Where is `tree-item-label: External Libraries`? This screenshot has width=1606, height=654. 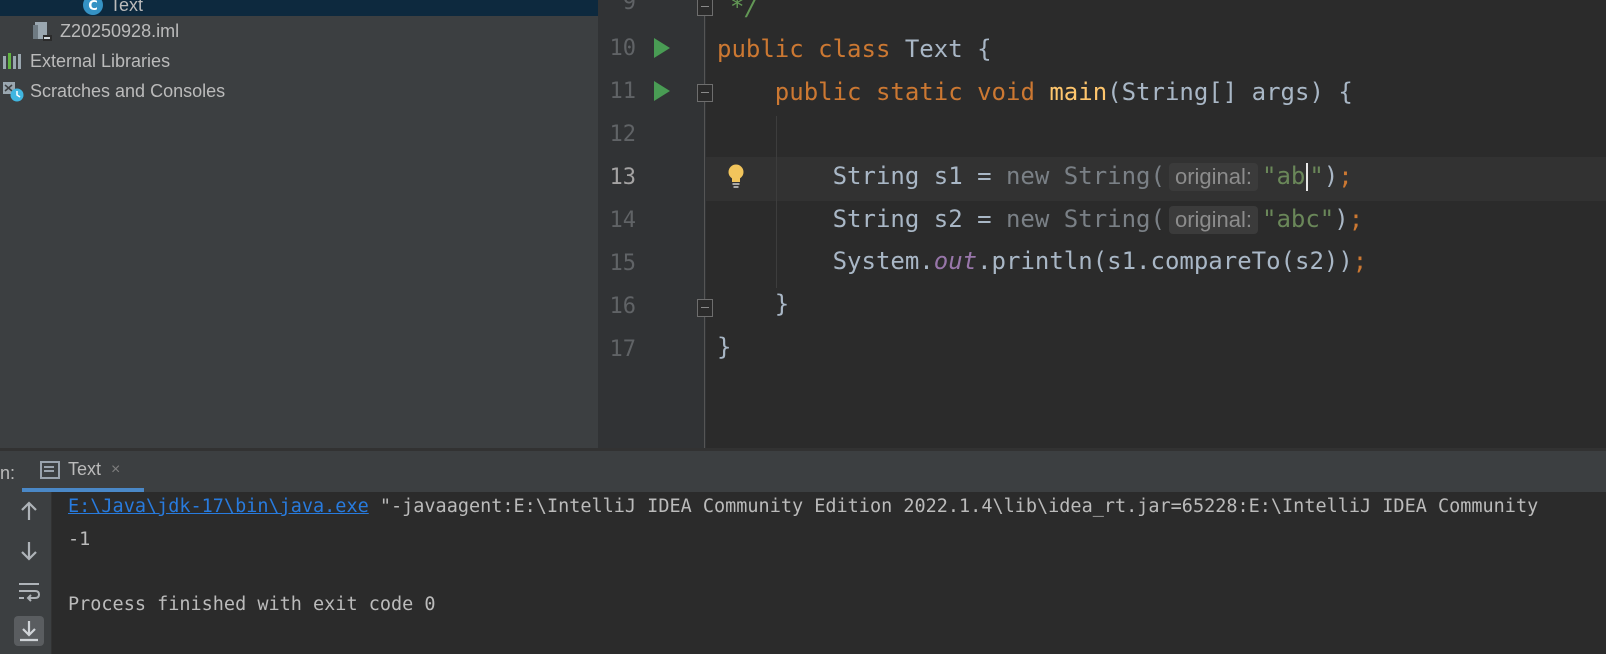
tree-item-label: External Libraries is located at coordinates (100, 60).